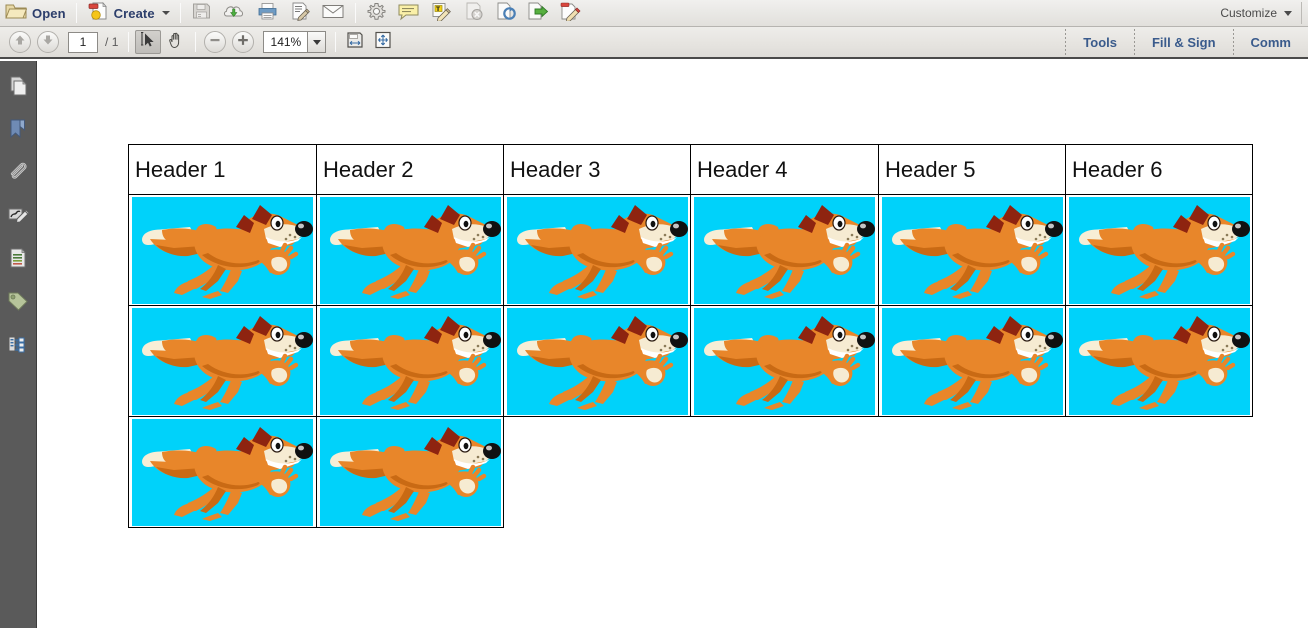  Describe the element at coordinates (267, 13) in the screenshot. I see `print-button` at that location.